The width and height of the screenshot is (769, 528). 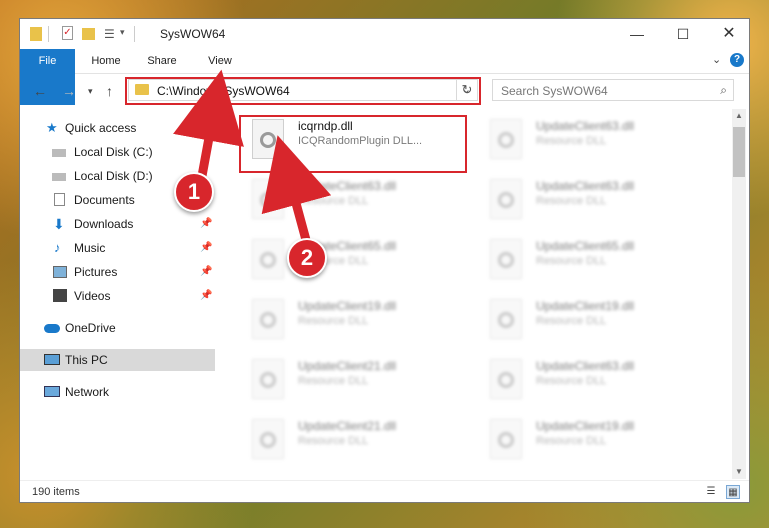 I want to click on tab-view: View, so click(x=220, y=61).